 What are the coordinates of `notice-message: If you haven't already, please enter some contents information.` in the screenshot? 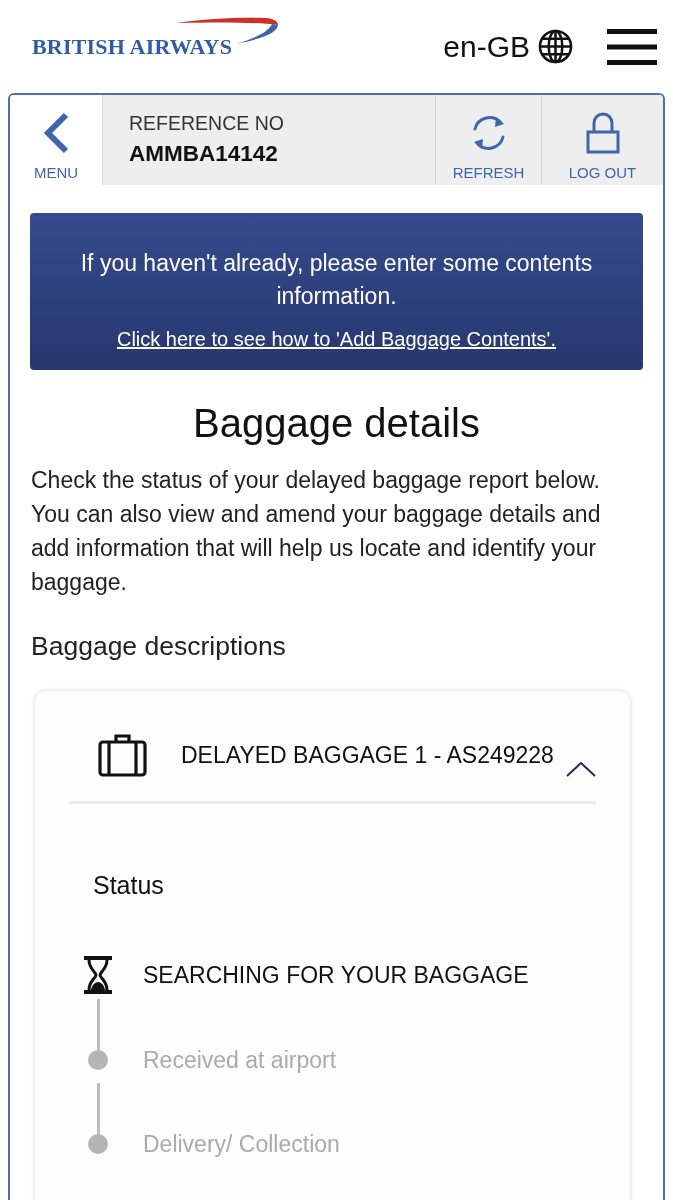 It's located at (336, 280).